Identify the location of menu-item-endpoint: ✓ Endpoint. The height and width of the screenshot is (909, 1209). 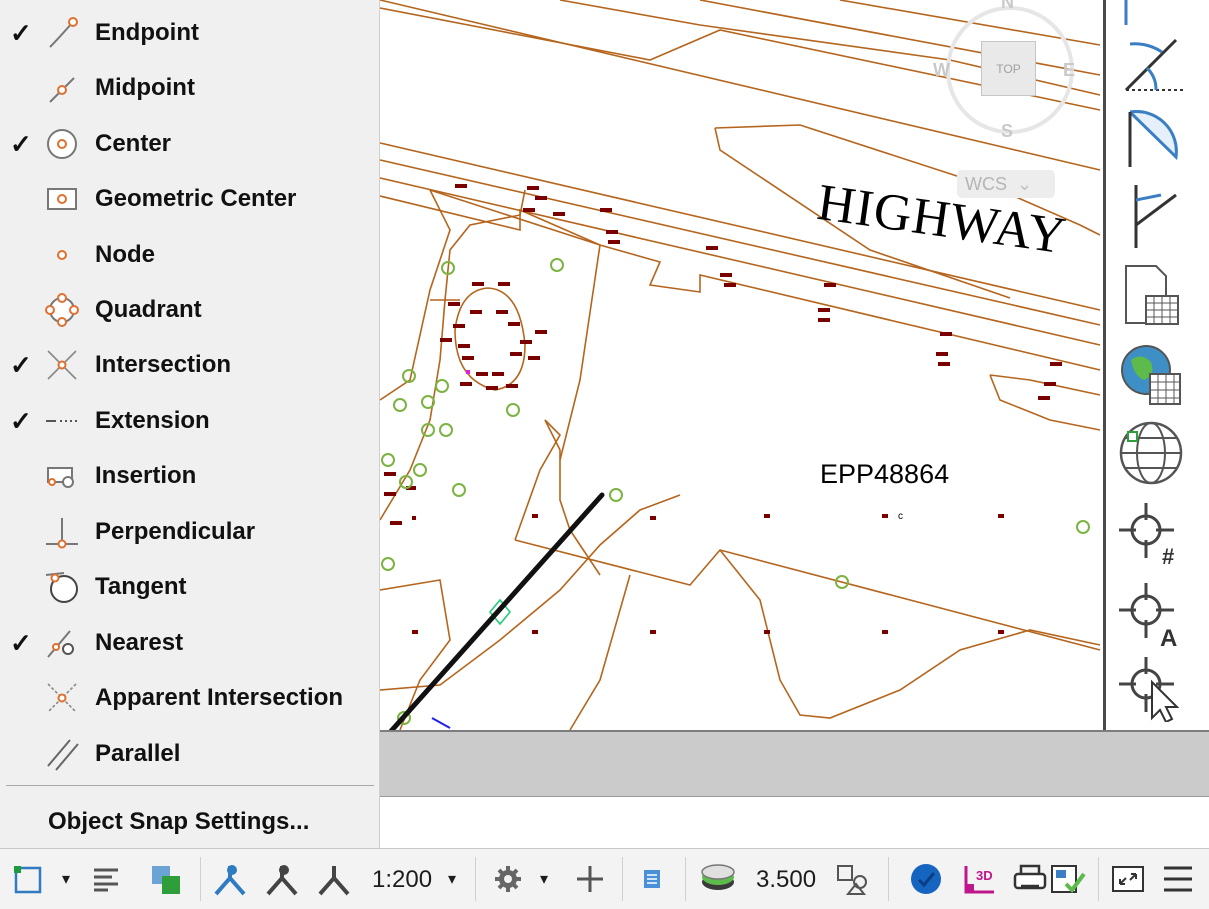
(190, 32).